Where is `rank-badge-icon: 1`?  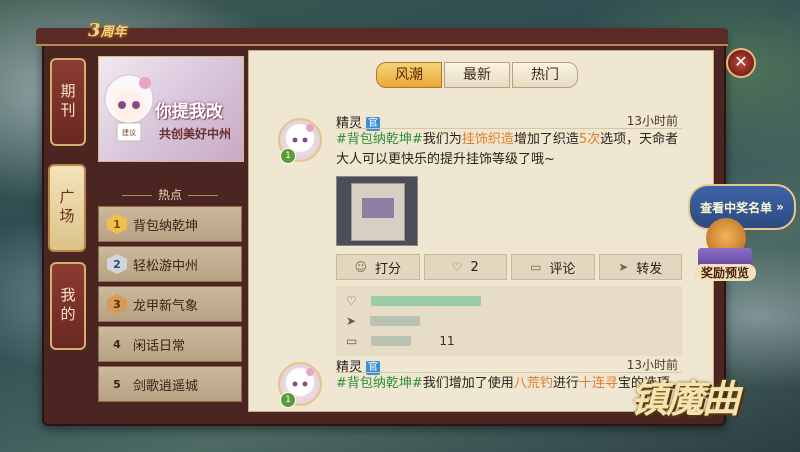 rank-badge-icon: 1 is located at coordinates (117, 224).